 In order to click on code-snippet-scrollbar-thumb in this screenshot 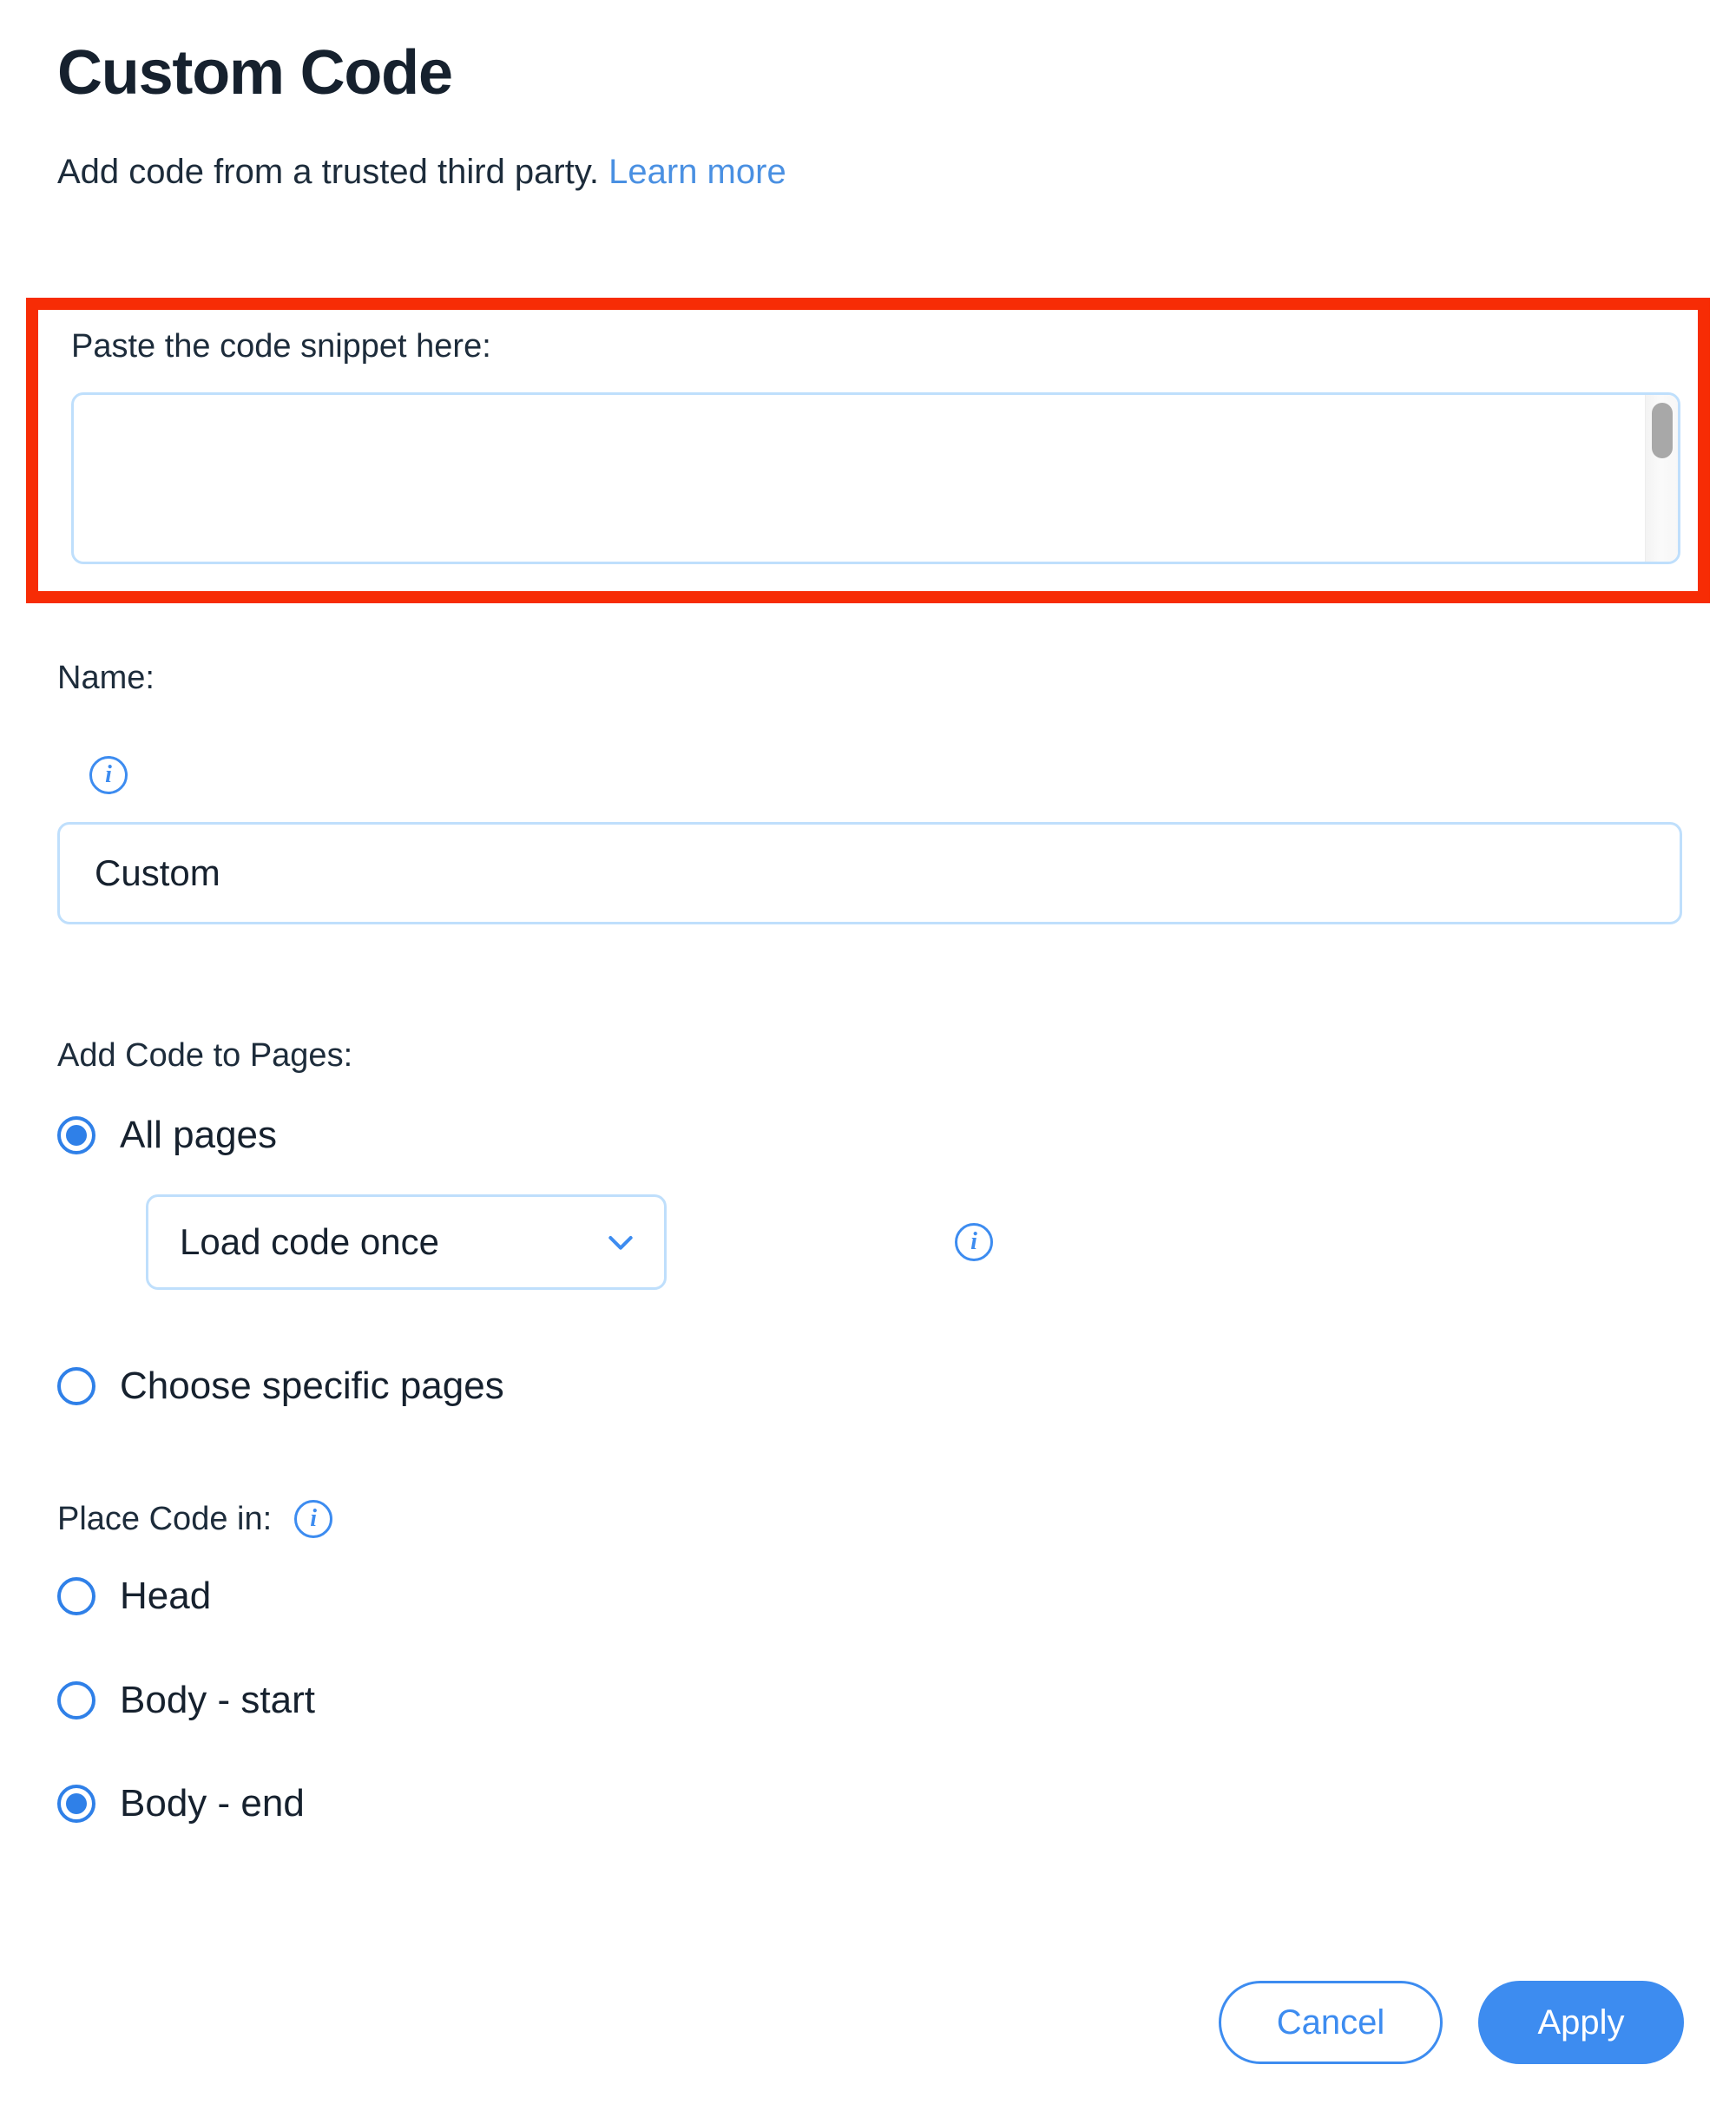, I will do `click(1662, 430)`.